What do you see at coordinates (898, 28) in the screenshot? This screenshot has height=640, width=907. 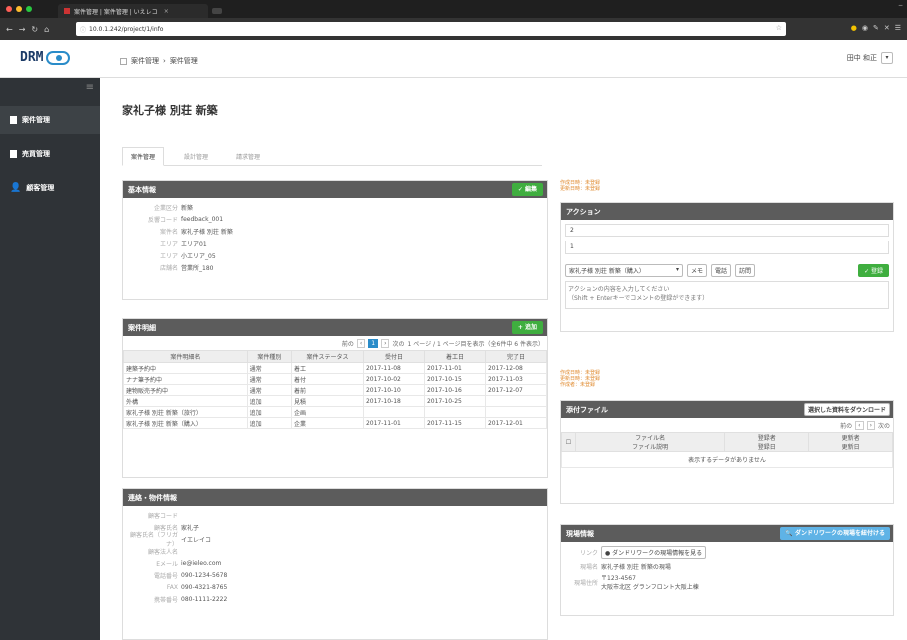 I see `menu-icon: ☰` at bounding box center [898, 28].